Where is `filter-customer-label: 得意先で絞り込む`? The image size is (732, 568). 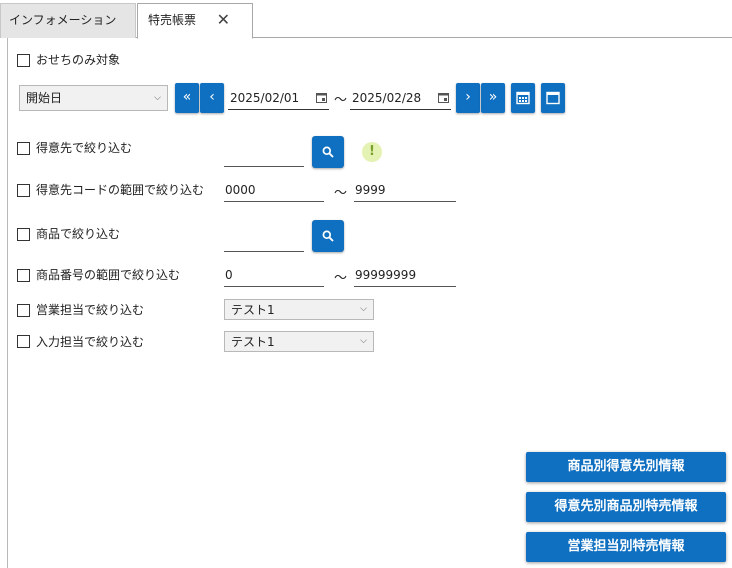 filter-customer-label: 得意先で絞り込む is located at coordinates (84, 148).